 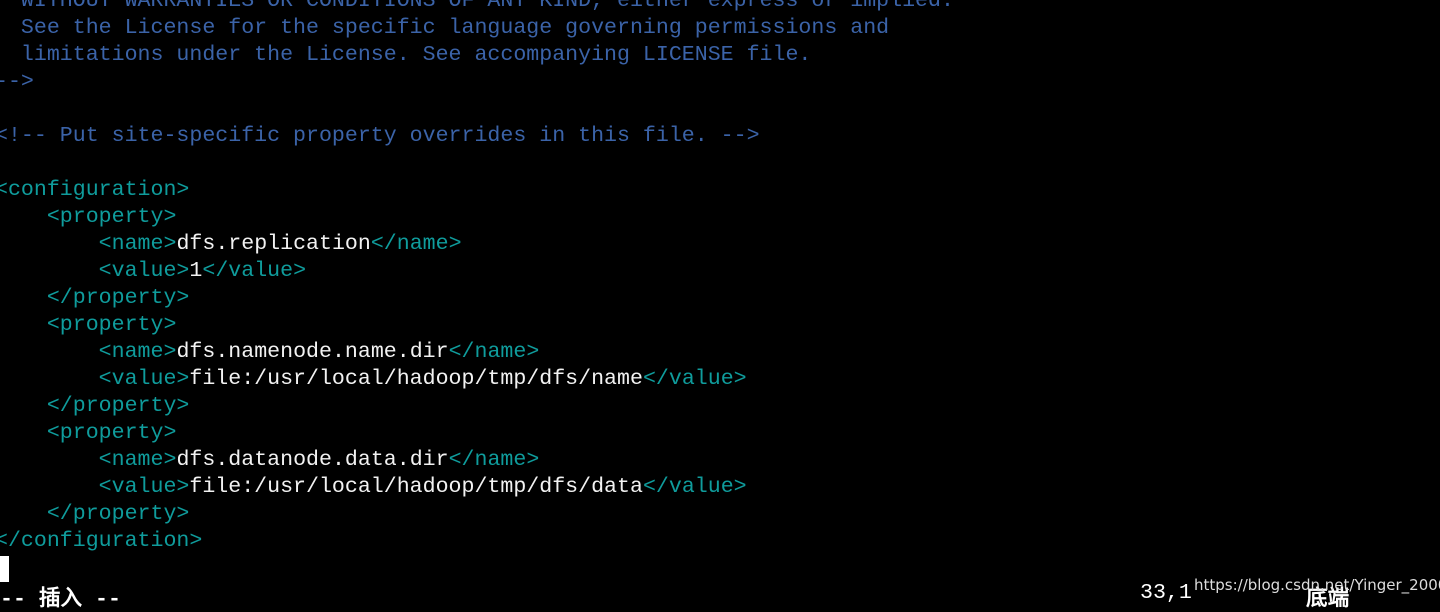 I want to click on mode-indicator: -- 插入 --, so click(x=60, y=600).